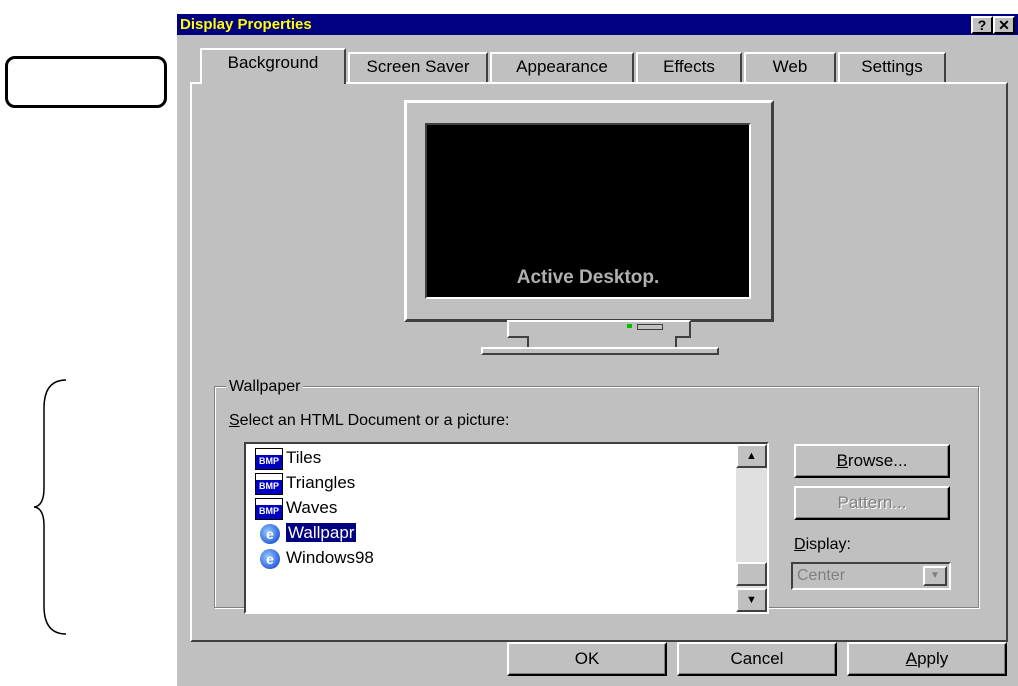 This screenshot has width=1018, height=686. Describe the element at coordinates (296, 508) in the screenshot. I see `list-item: BMP Waves` at that location.